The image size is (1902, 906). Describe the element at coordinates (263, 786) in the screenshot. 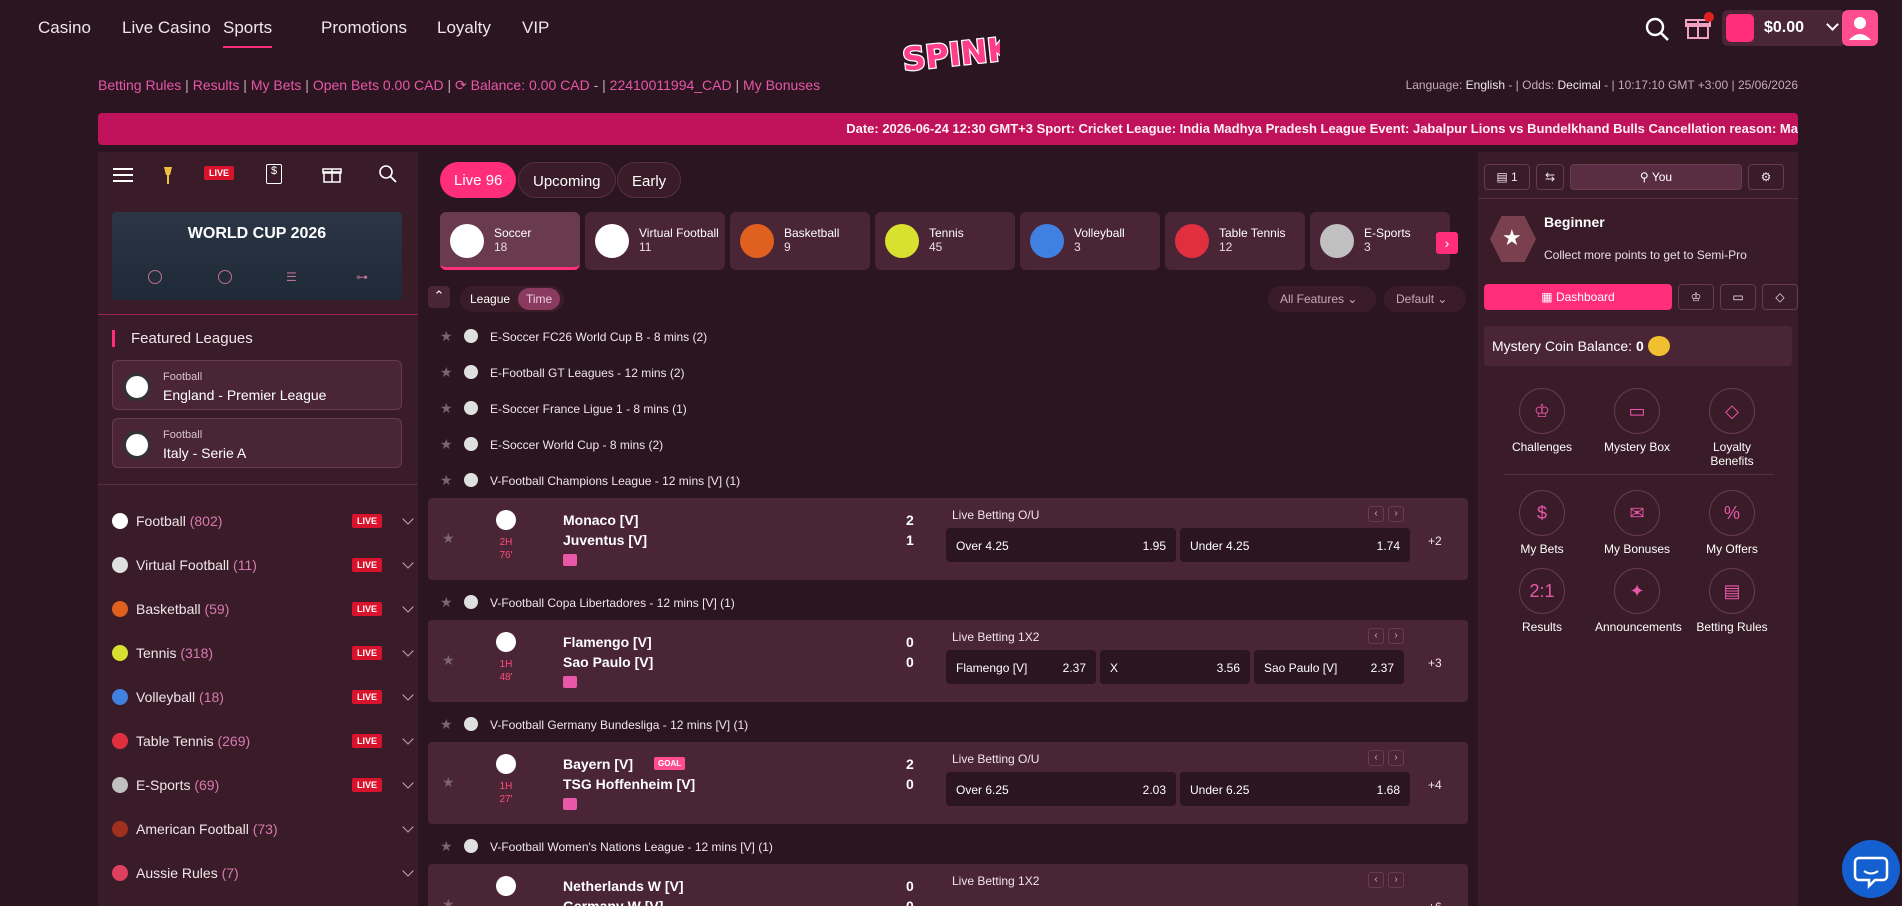

I see `sport-row: E-Sports (69) LIVE` at that location.